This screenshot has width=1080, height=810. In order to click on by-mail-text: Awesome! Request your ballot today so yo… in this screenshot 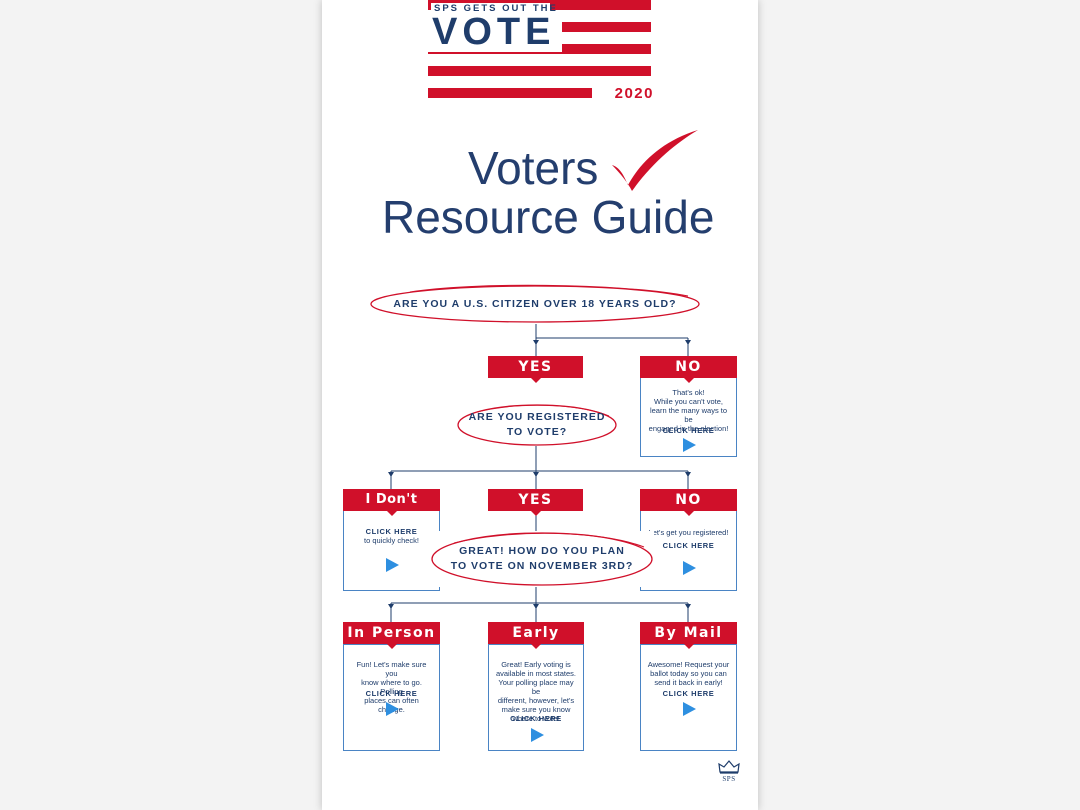, I will do `click(688, 673)`.